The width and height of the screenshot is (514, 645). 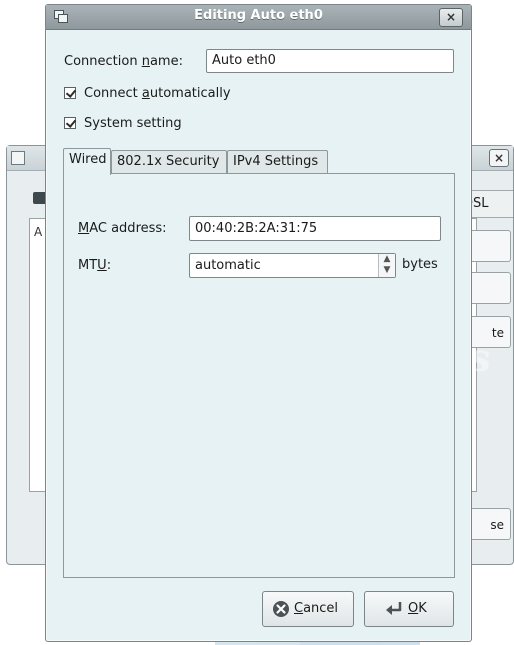 I want to click on close-label: se, so click(x=497, y=525).